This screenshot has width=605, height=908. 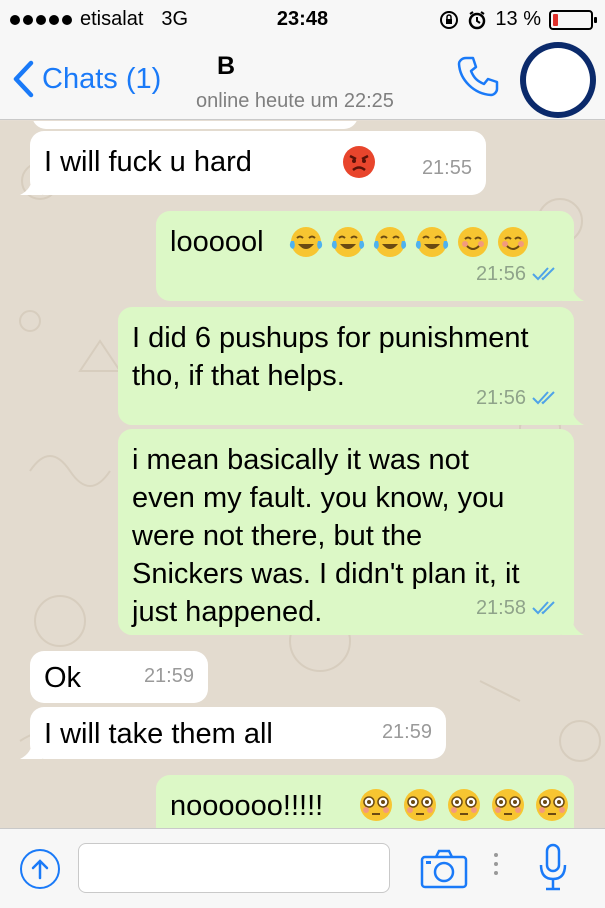 I want to click on message-input-bar, so click(x=302, y=868).